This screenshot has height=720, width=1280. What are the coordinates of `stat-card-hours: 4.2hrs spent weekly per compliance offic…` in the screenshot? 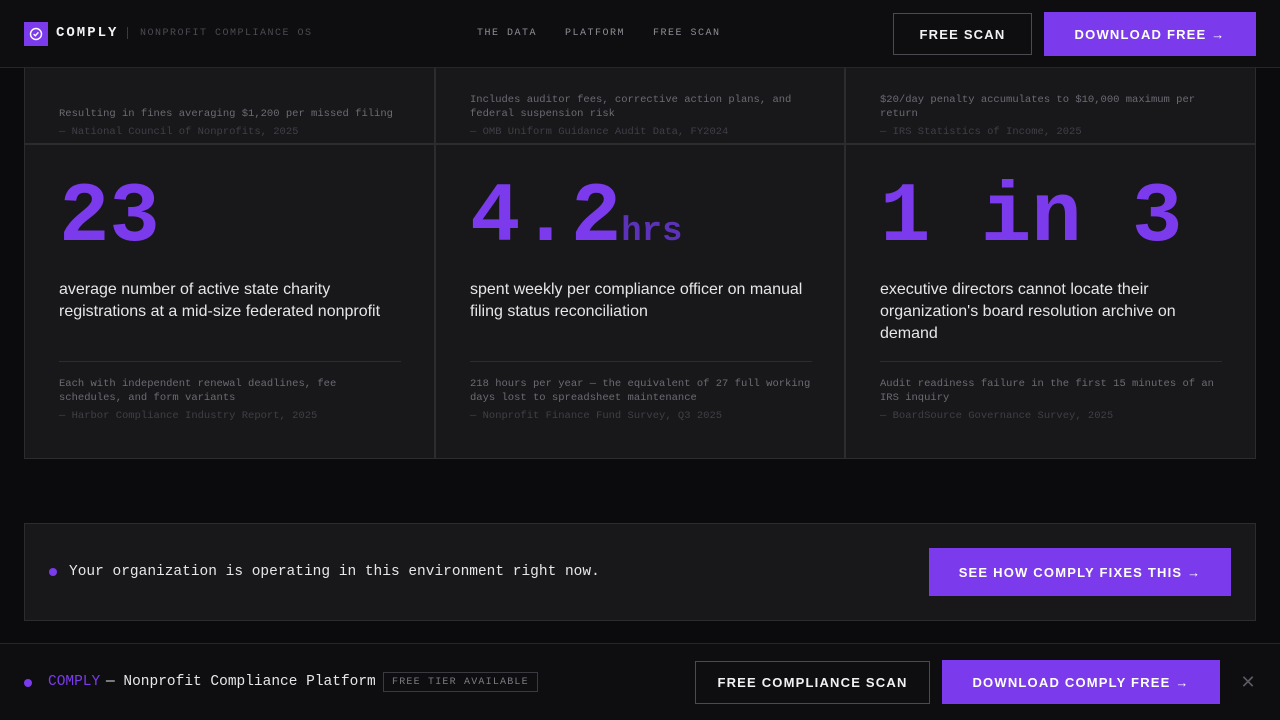 It's located at (640, 301).